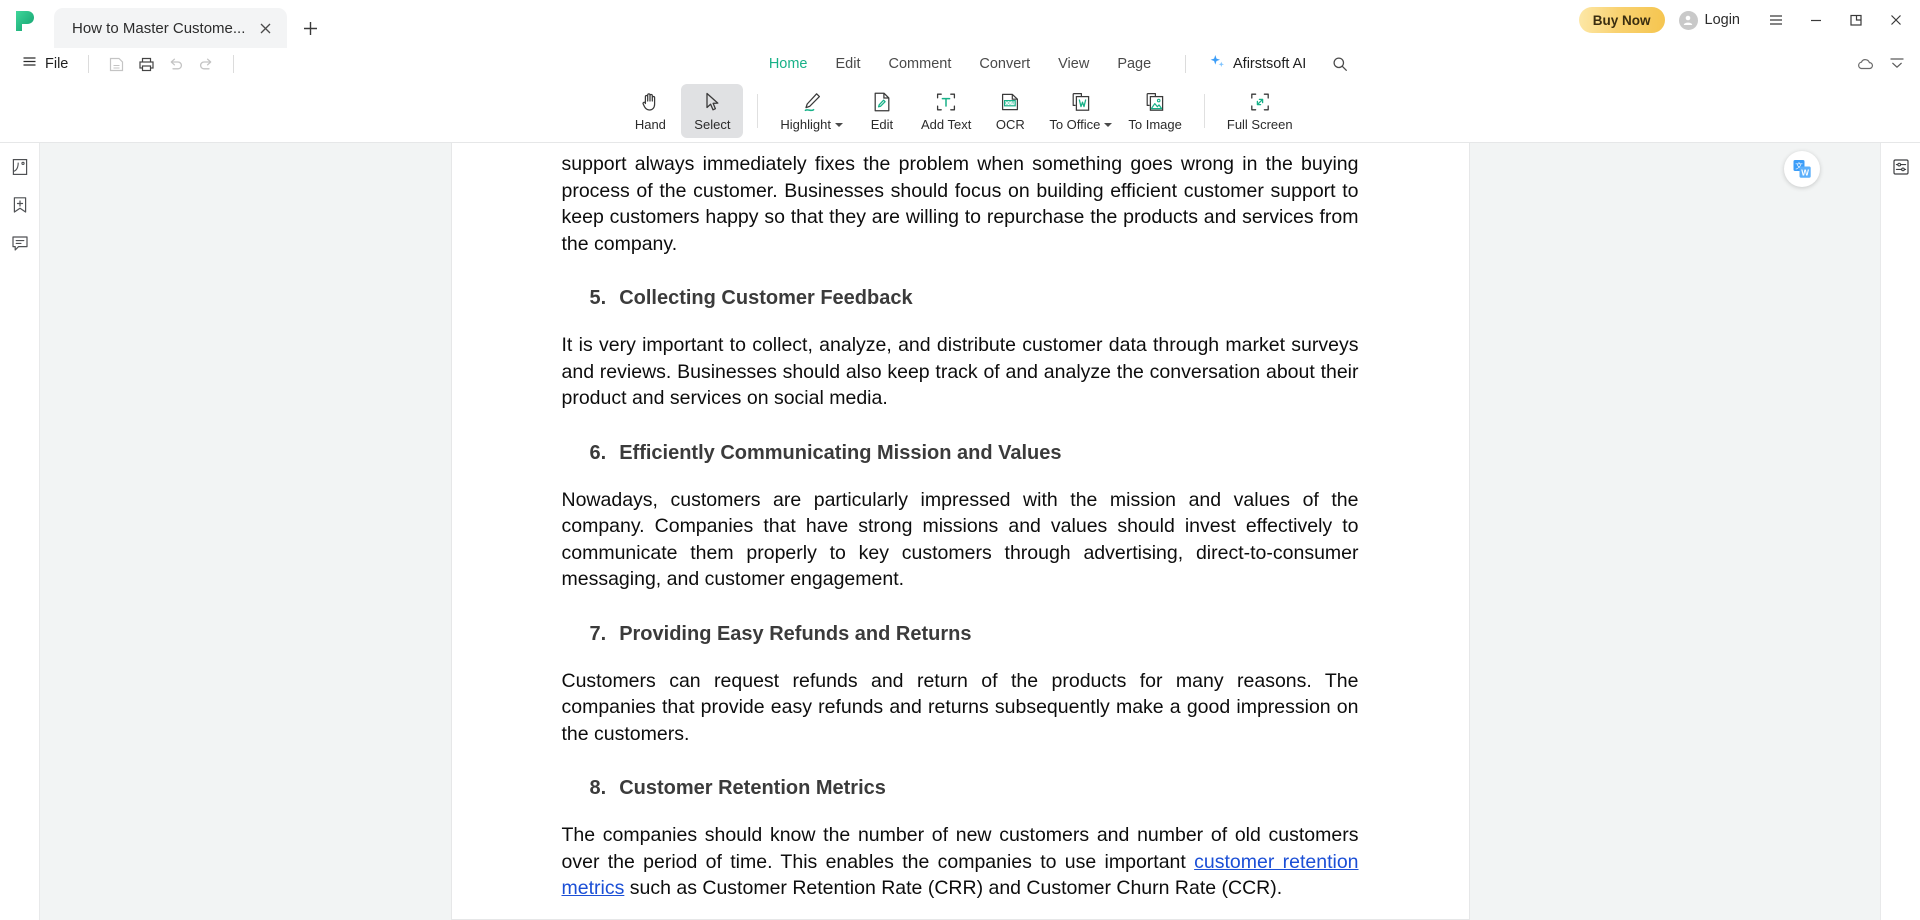 The height and width of the screenshot is (920, 1920). I want to click on restore-icon, so click(1856, 20).